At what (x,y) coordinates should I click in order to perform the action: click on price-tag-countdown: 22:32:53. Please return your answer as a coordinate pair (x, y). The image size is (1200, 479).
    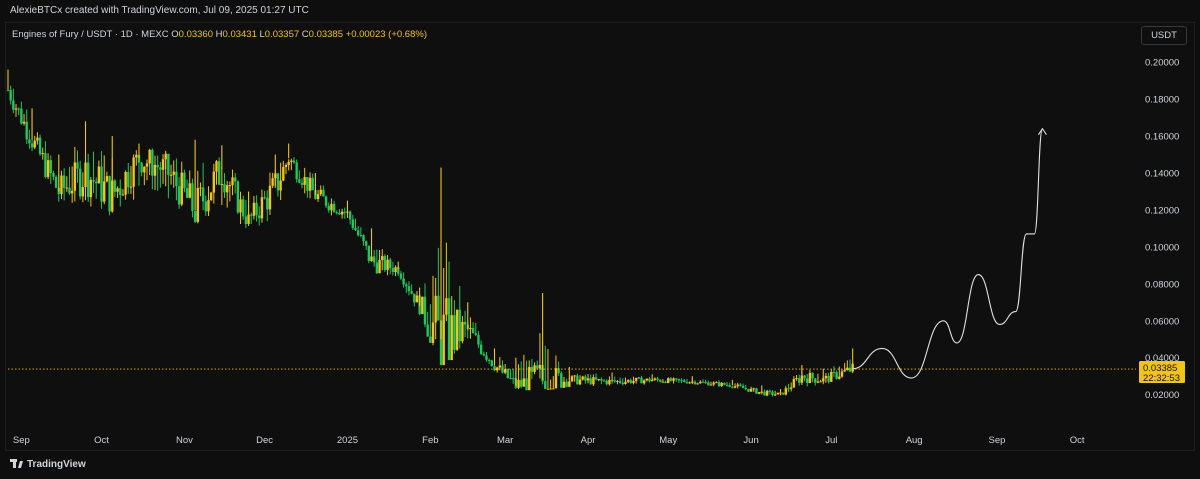
    Looking at the image, I should click on (1161, 378).